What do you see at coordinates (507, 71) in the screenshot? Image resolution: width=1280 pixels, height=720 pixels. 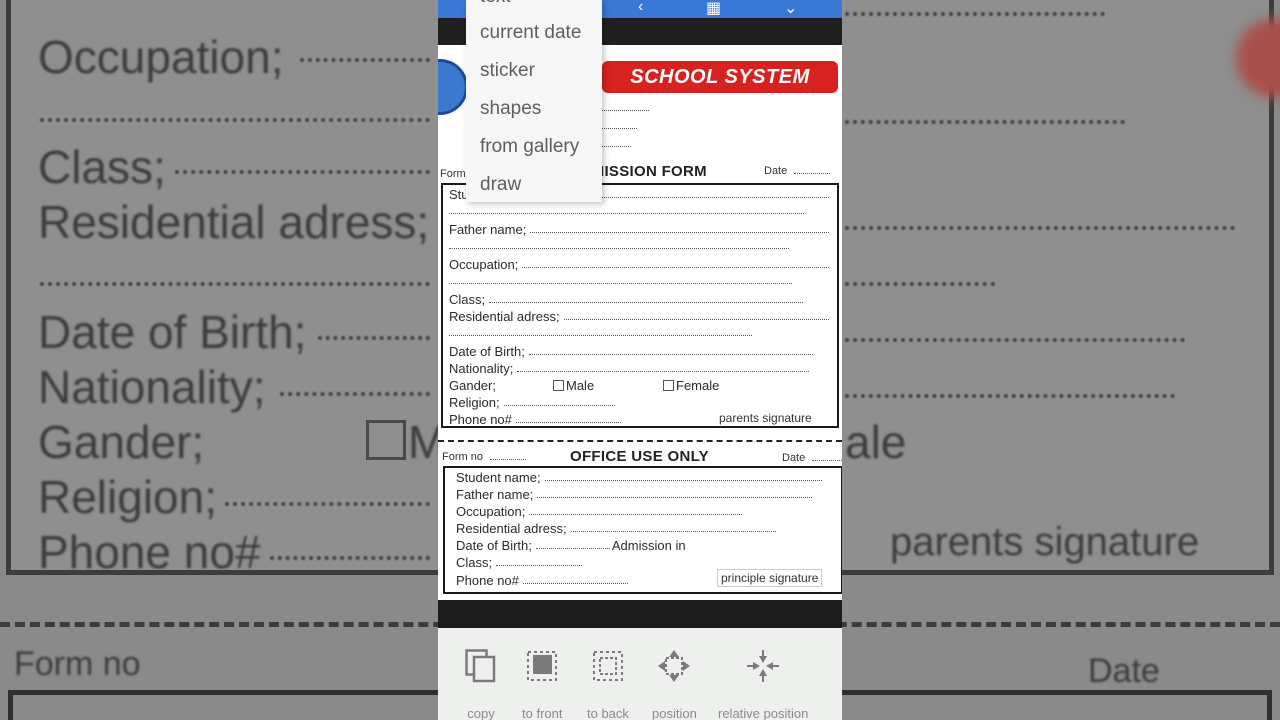 I see `menu-item-sticker: sticker` at bounding box center [507, 71].